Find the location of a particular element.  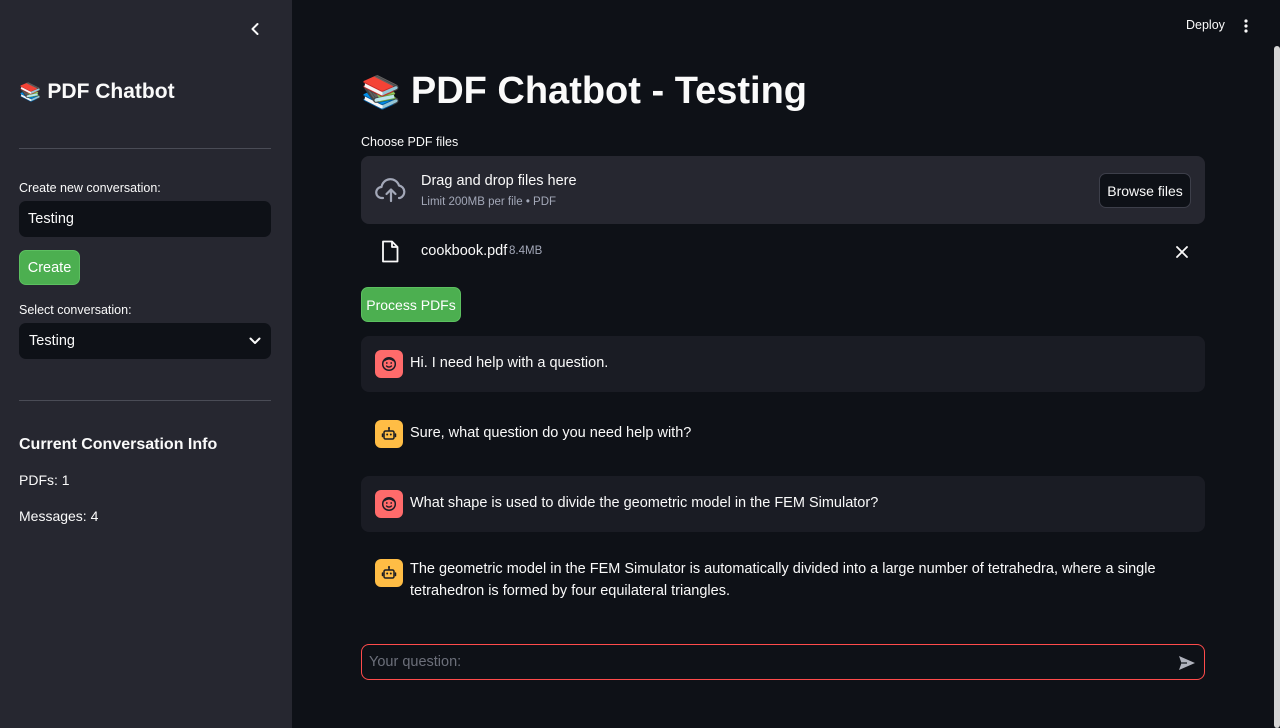

file-uploader-label: Choose PDF files is located at coordinates (410, 142).